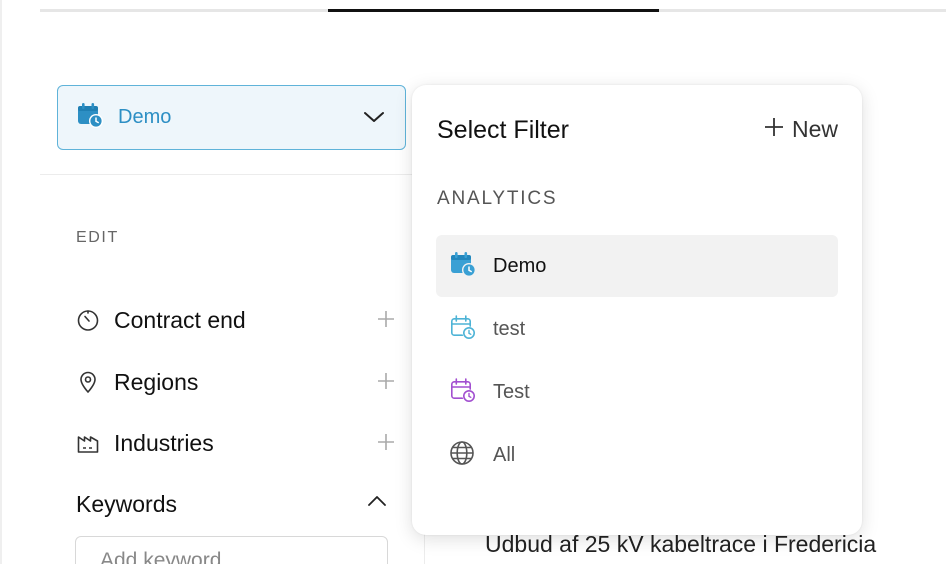  Describe the element at coordinates (374, 119) in the screenshot. I see `chevron-down-icon` at that location.